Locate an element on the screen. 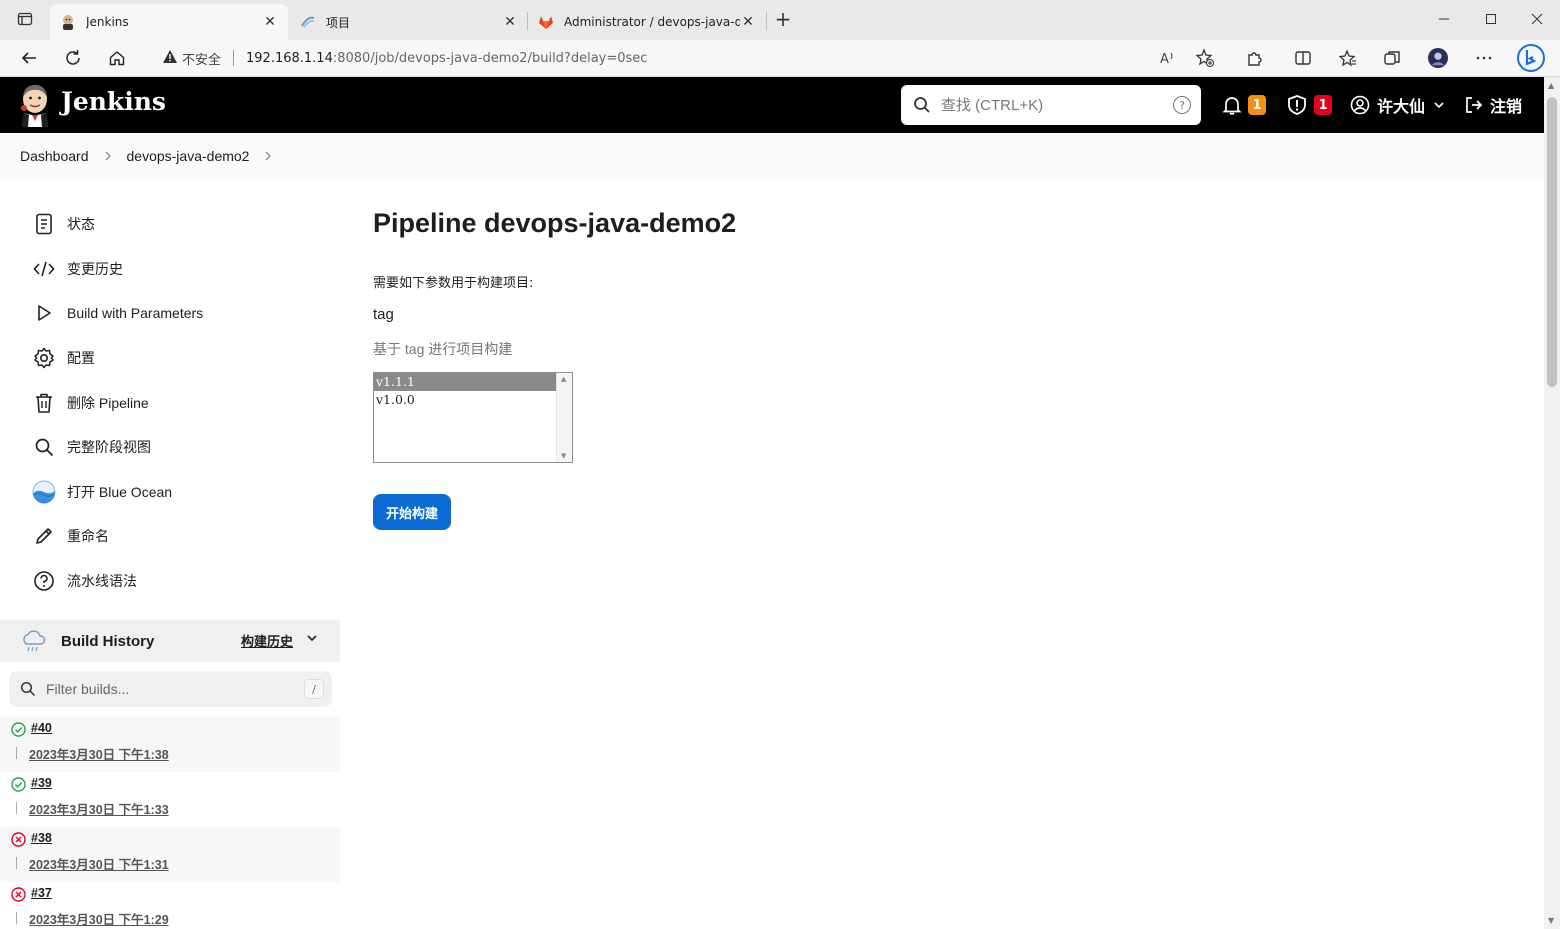  sidebar-item-blue-ocean: 打开 Blue Ocean is located at coordinates (102, 492).